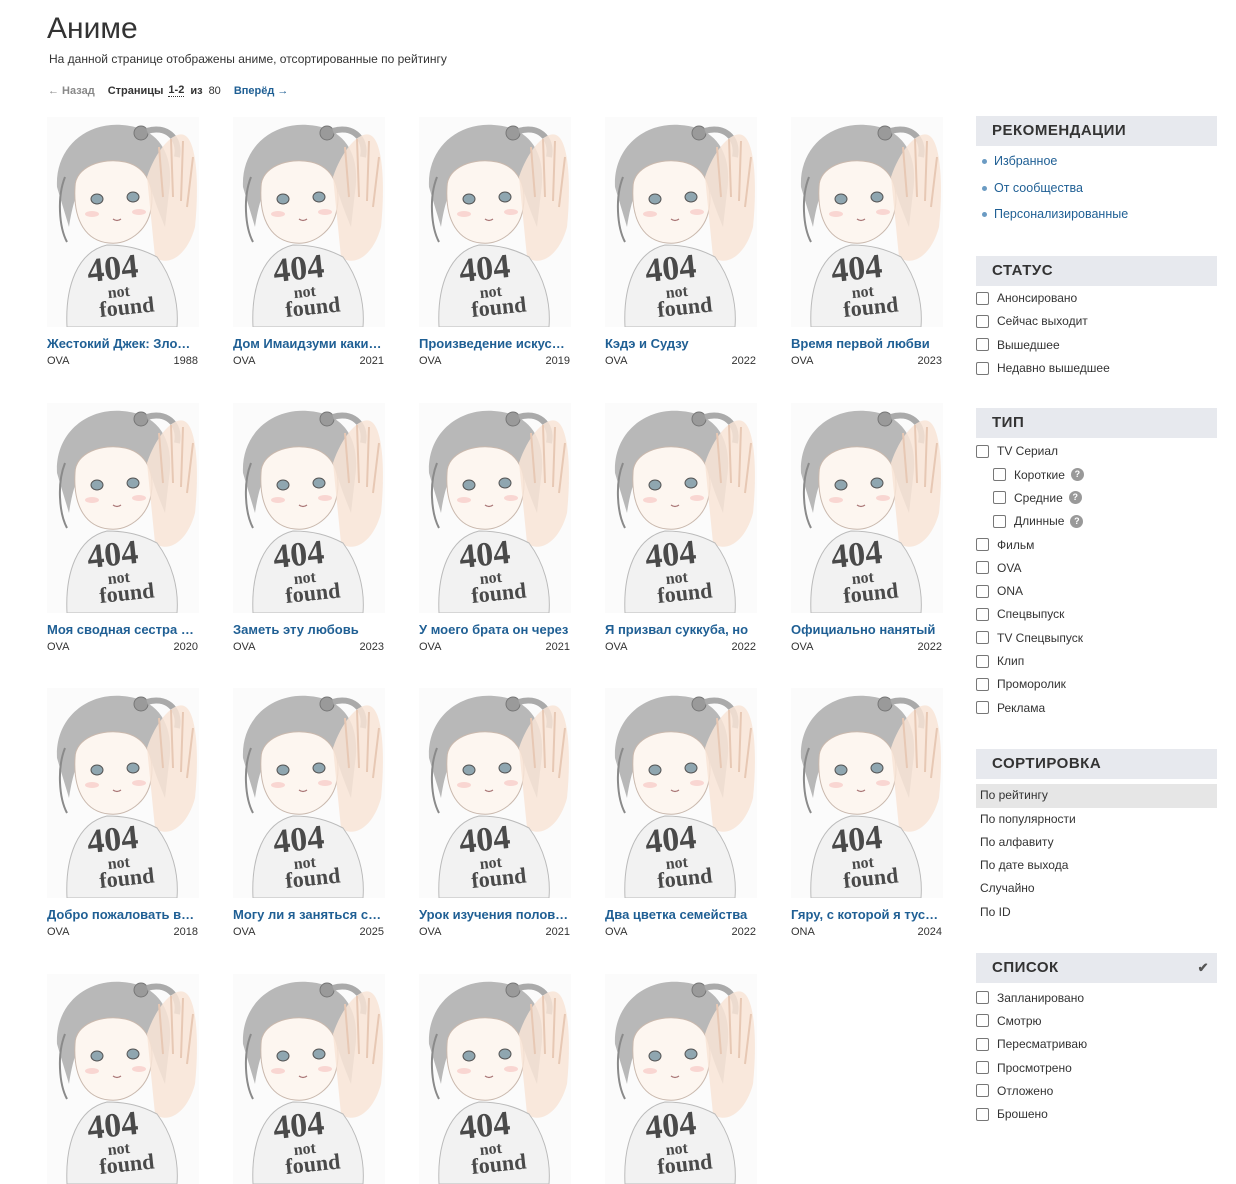  I want to click on card-title: Заметь эту любовь, so click(308, 629).